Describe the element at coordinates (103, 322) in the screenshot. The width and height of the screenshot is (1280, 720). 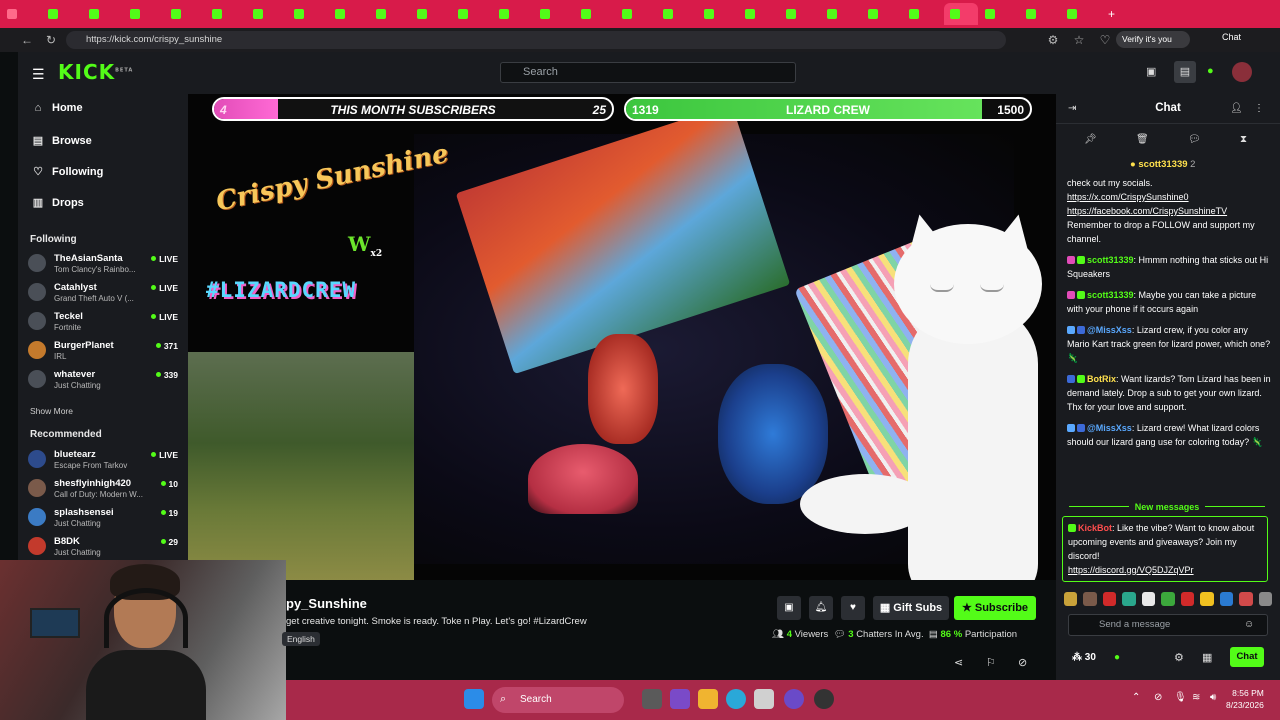
I see `sidebar-channel: Teckel Fortnite LIVE` at that location.